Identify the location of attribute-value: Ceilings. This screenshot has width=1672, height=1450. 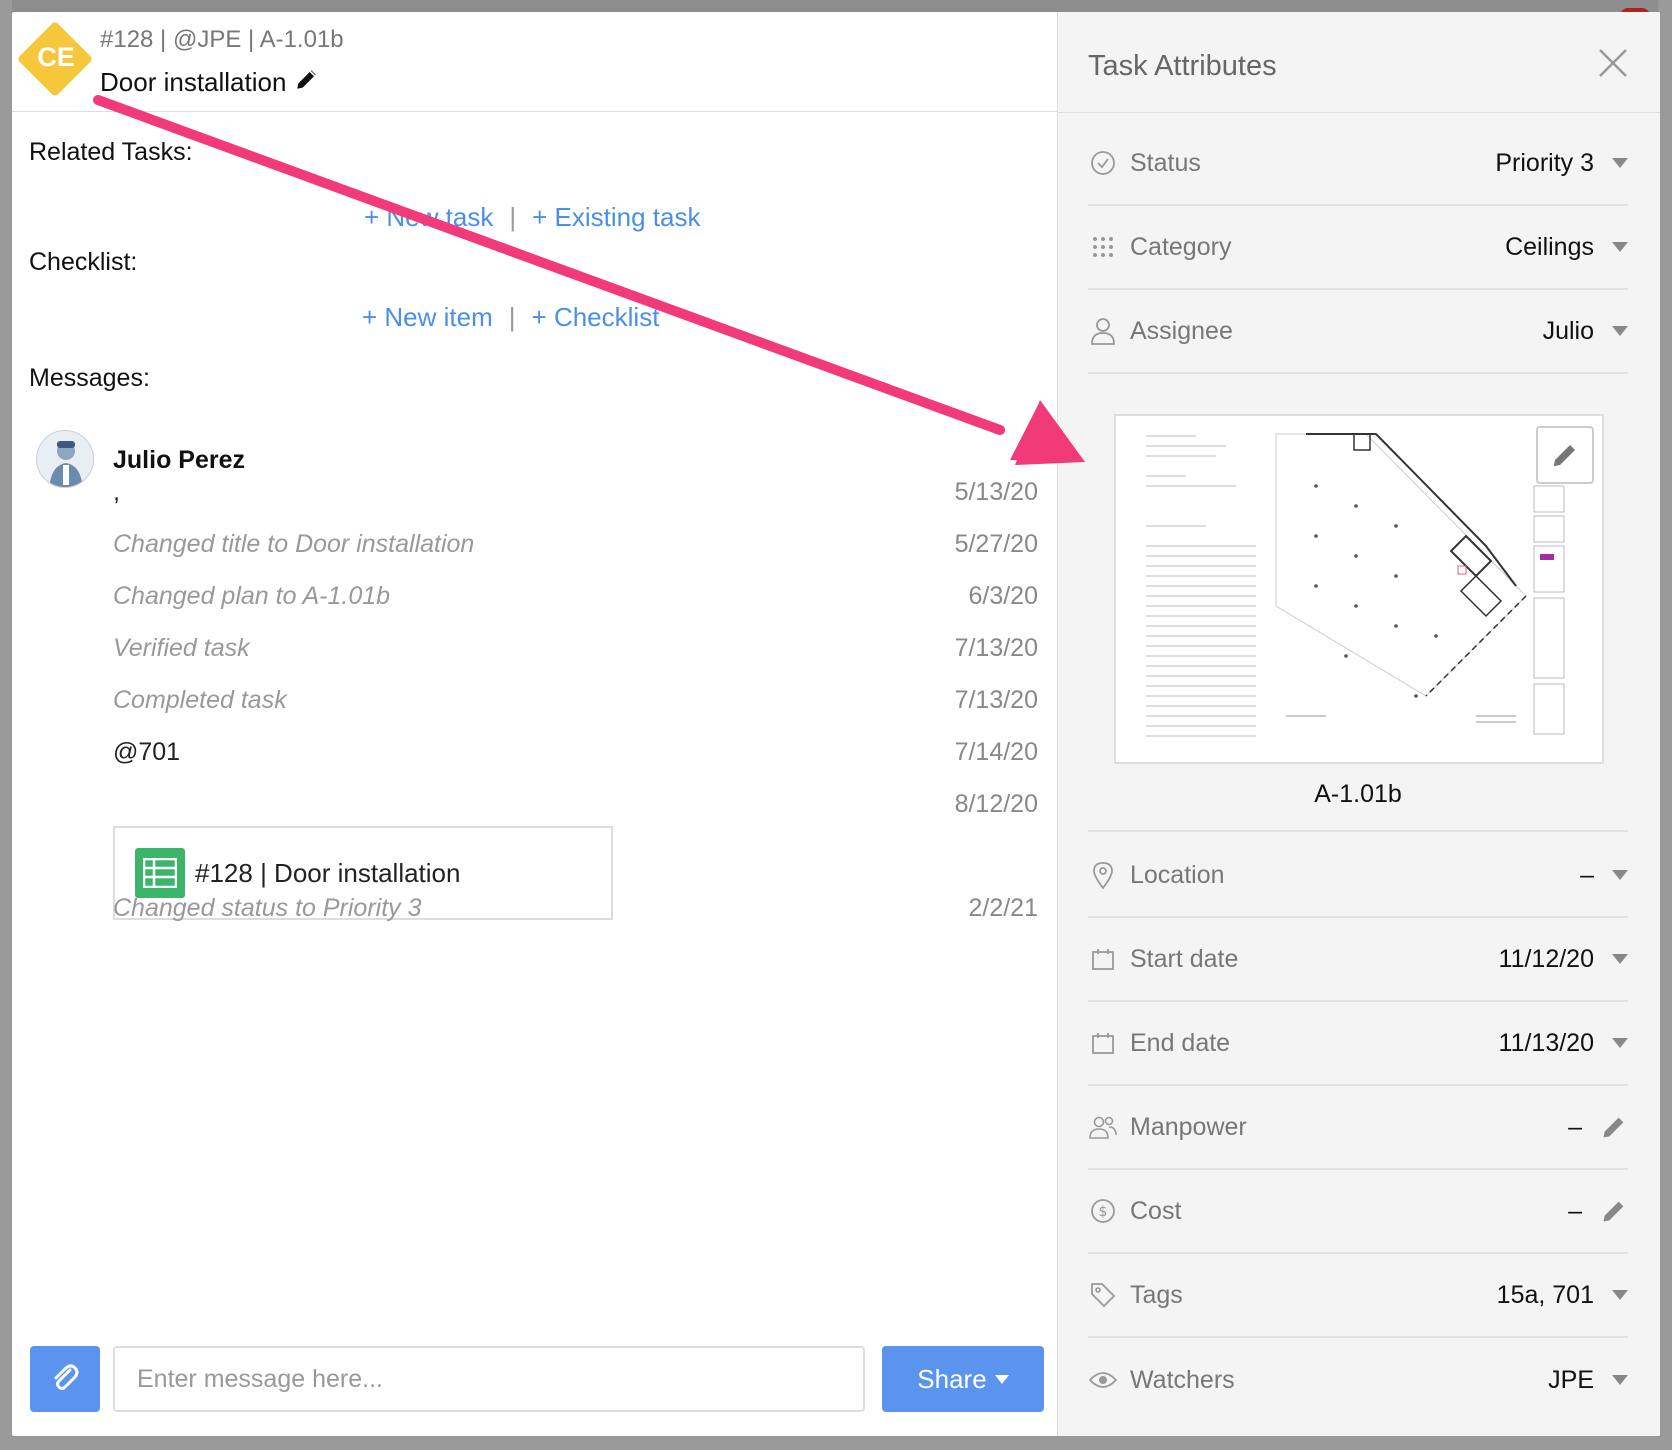
(1549, 246).